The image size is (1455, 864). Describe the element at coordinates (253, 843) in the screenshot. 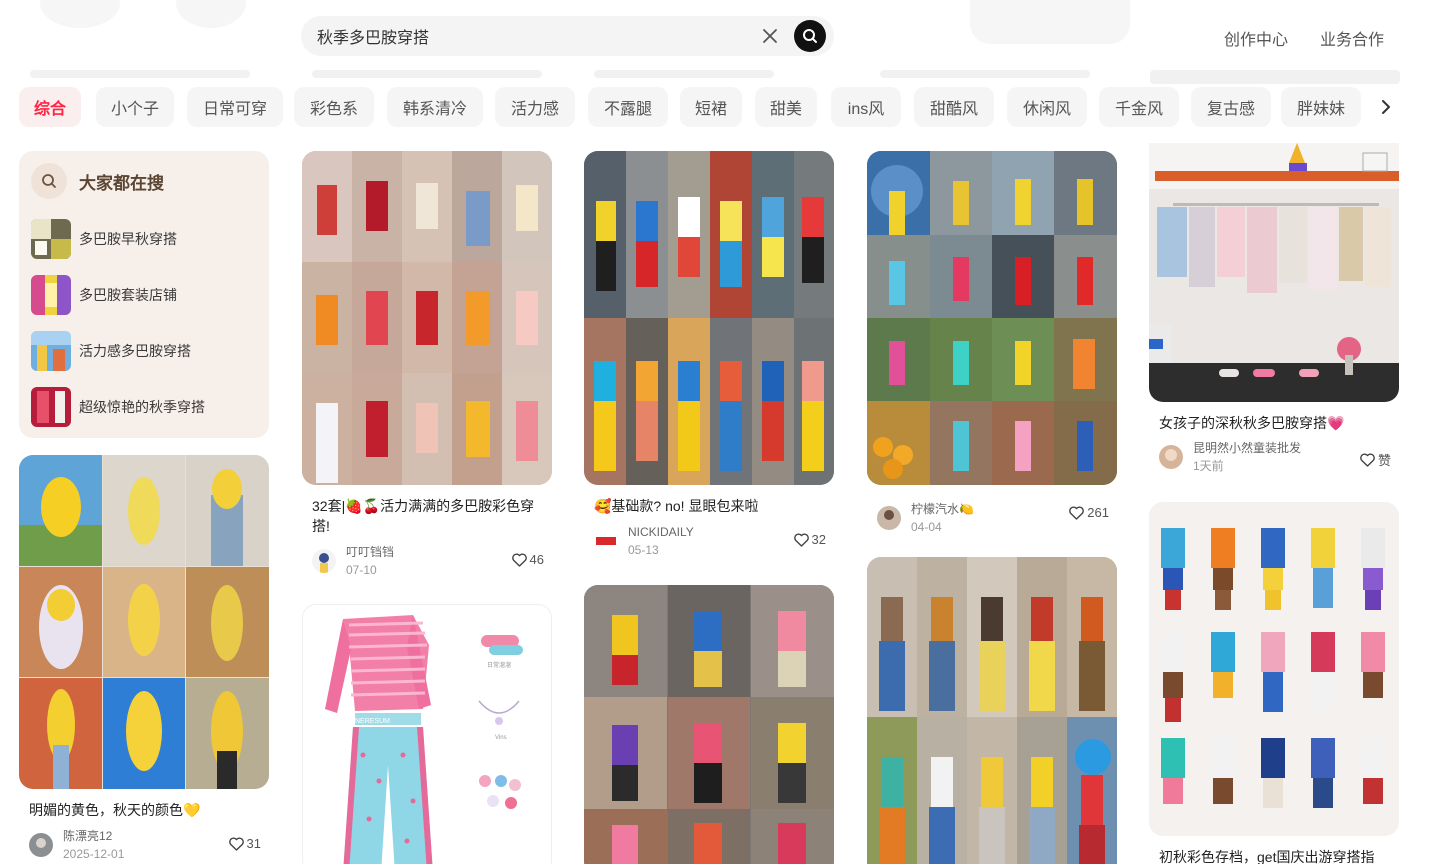

I see `like-count: 31` at that location.